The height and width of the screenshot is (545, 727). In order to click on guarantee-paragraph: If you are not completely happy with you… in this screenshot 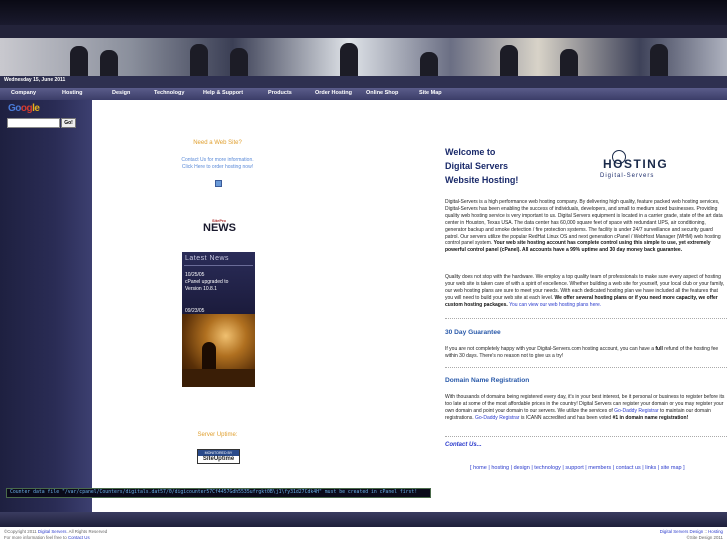, I will do `click(586, 353)`.